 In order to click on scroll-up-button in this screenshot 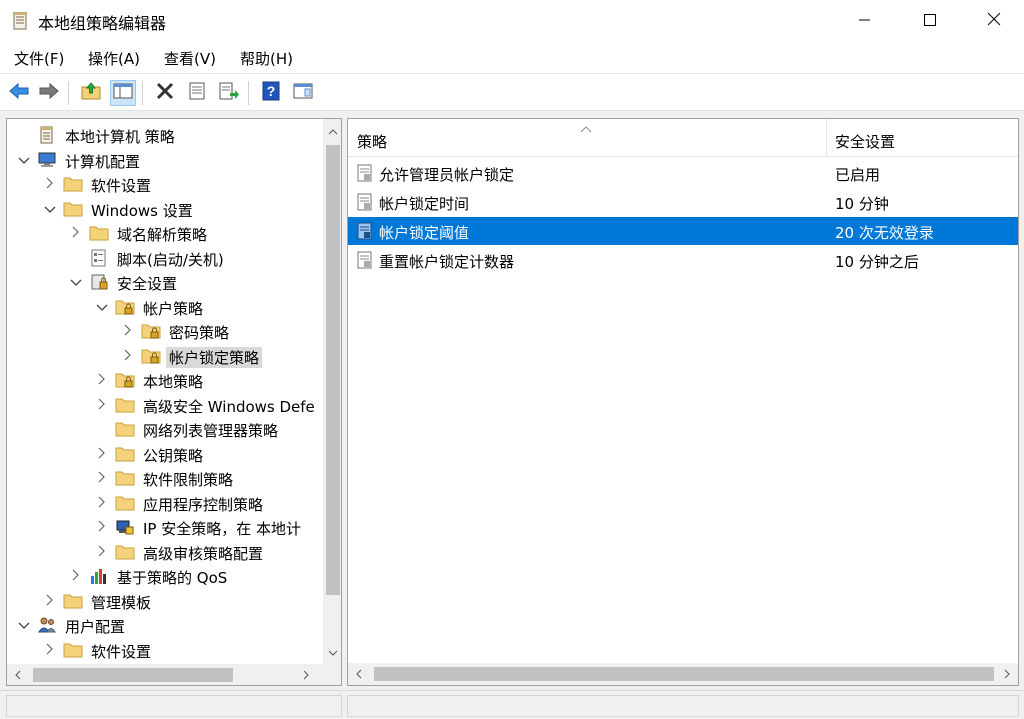, I will do `click(332, 130)`.